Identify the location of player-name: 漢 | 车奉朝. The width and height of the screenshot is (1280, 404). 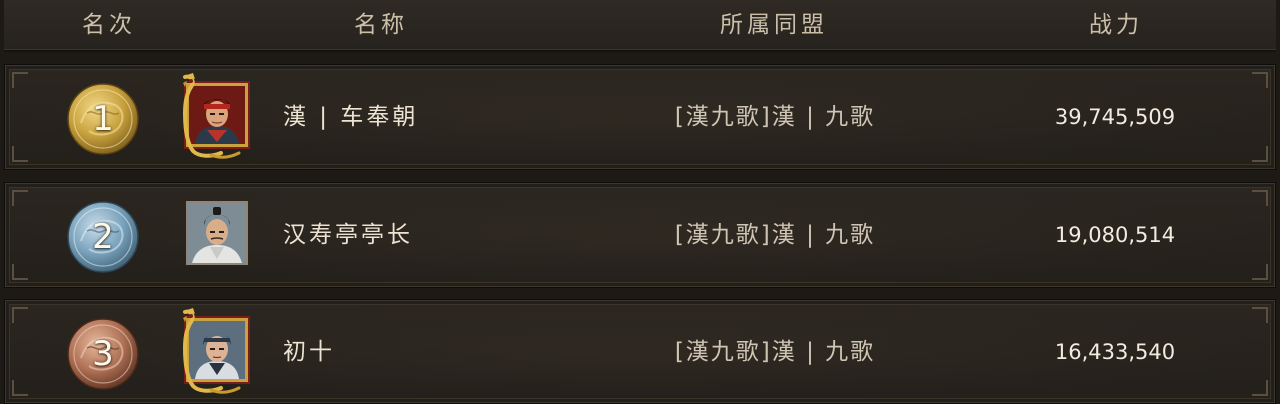
(350, 117).